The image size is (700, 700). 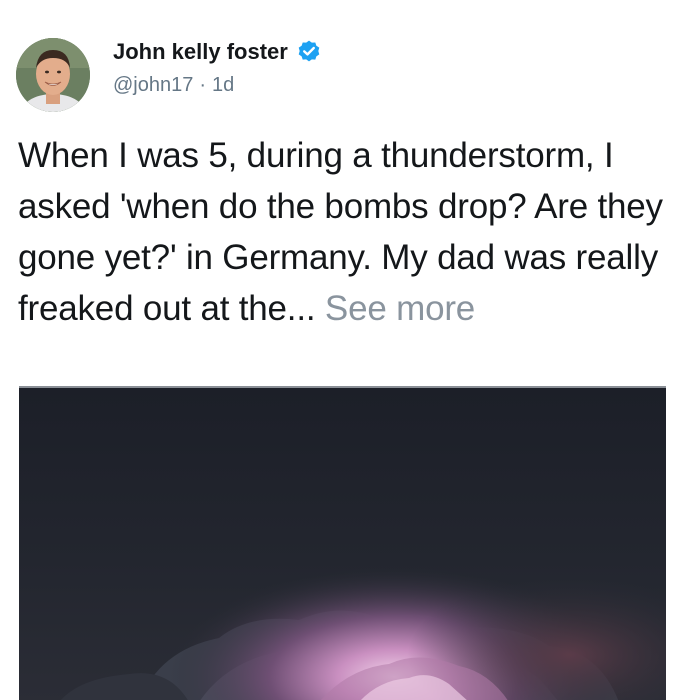 I want to click on avatar, so click(x=53, y=75).